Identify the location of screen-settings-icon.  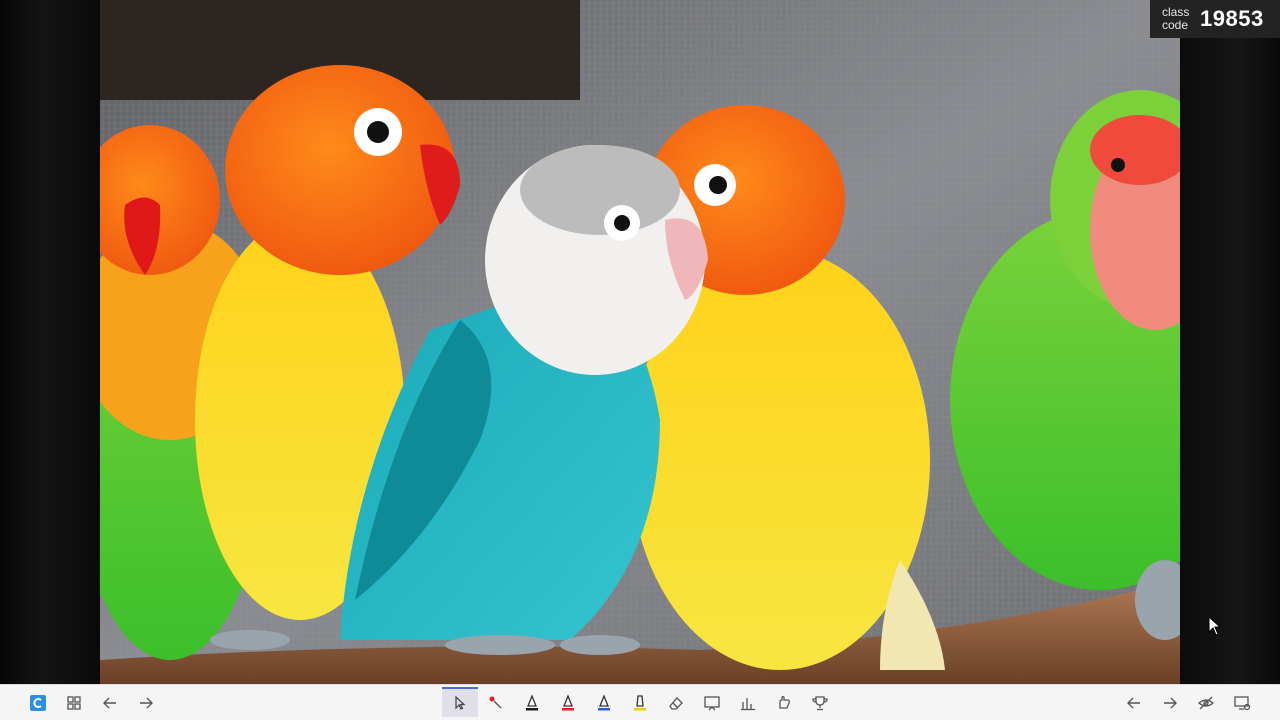
(1242, 703).